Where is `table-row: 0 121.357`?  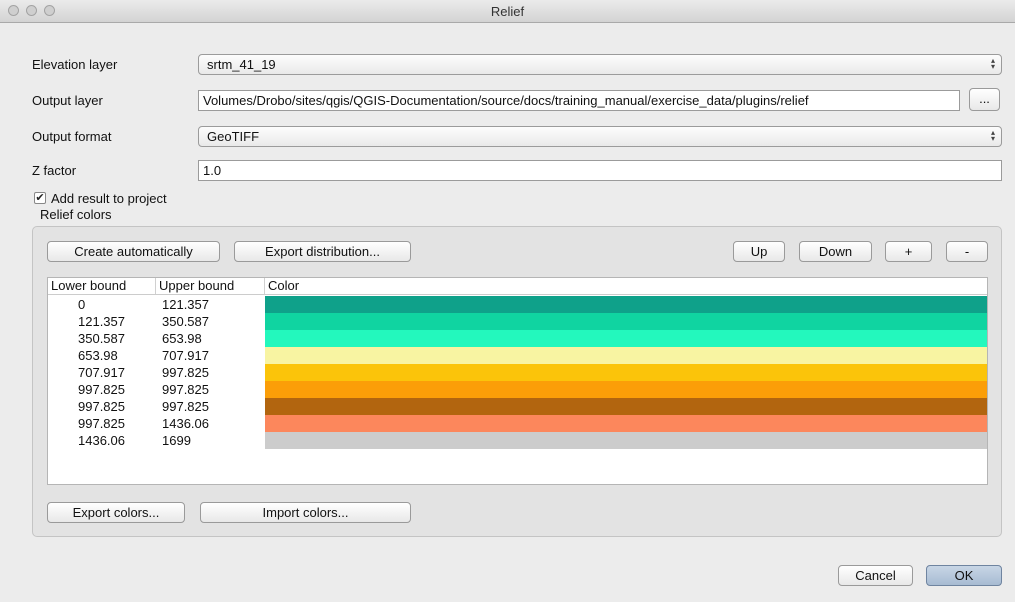
table-row: 0 121.357 is located at coordinates (517, 304).